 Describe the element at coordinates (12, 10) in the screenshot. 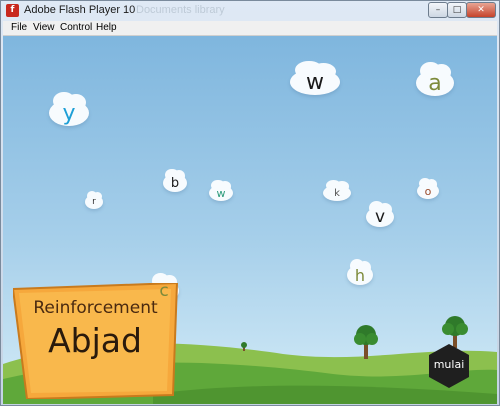

I see `flash-app-icon: f` at that location.